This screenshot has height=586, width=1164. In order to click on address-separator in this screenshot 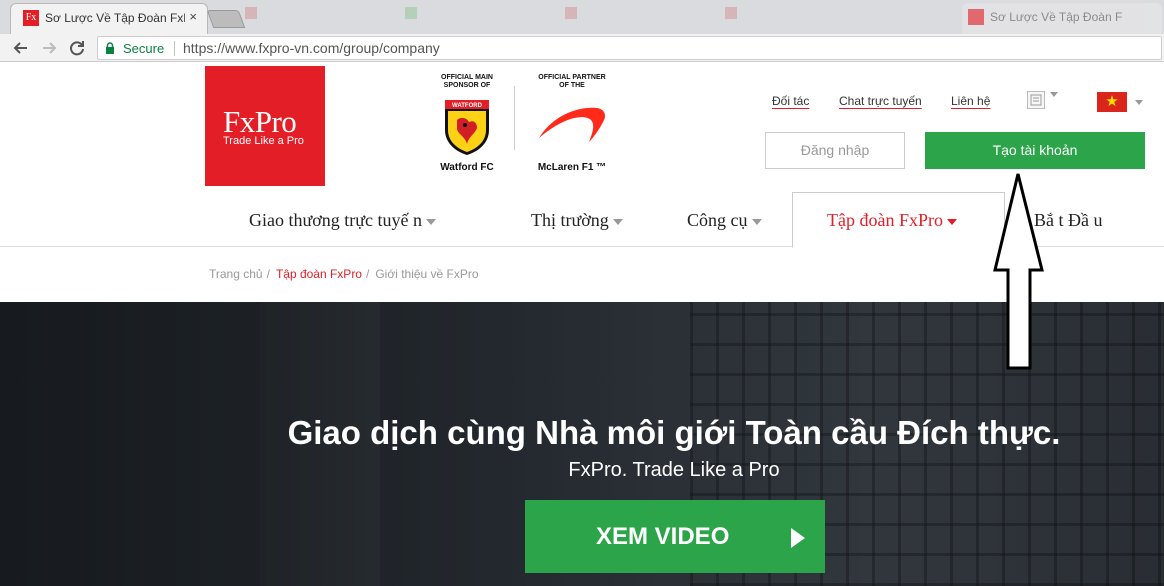, I will do `click(174, 48)`.